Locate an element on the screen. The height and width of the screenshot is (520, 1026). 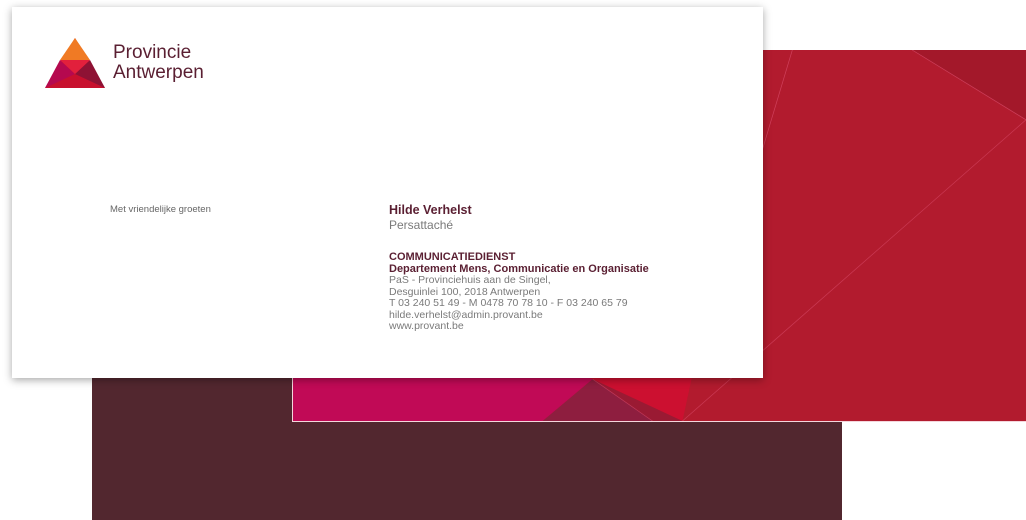
website-address: www.provant.be is located at coordinates (426, 326).